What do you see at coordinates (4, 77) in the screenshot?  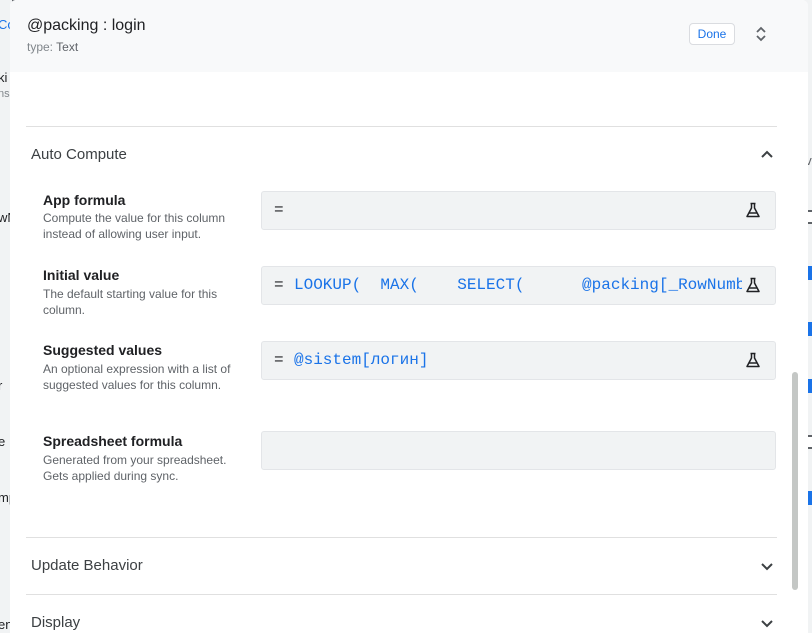 I see `background-text: ki` at bounding box center [4, 77].